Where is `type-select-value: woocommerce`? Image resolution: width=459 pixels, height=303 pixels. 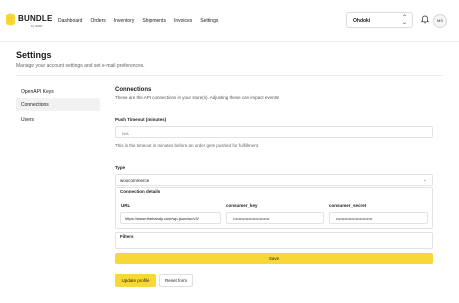
type-select-value: woocommerce is located at coordinates (135, 180).